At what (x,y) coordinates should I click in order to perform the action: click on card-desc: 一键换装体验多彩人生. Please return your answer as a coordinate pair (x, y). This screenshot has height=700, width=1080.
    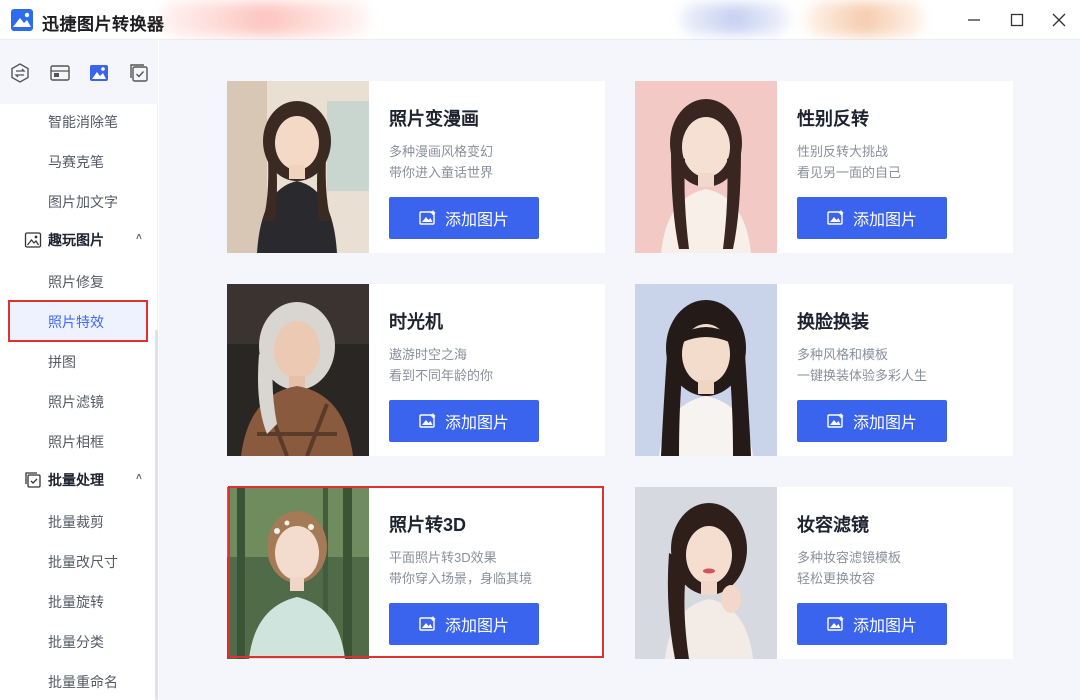
    Looking at the image, I should click on (862, 375).